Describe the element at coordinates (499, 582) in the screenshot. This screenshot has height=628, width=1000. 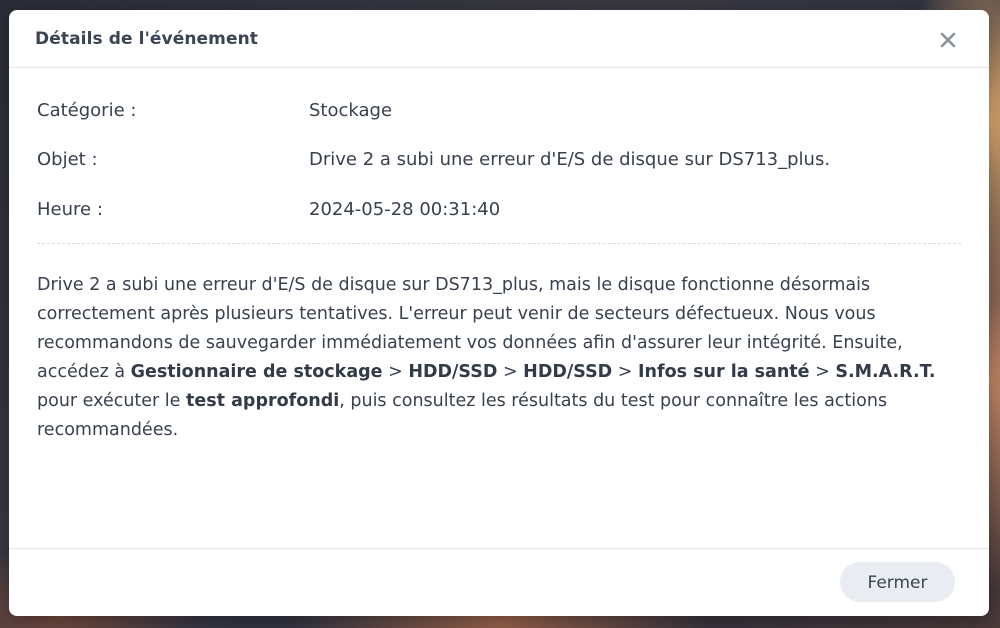
I see `dialog-footer: Fermer` at that location.